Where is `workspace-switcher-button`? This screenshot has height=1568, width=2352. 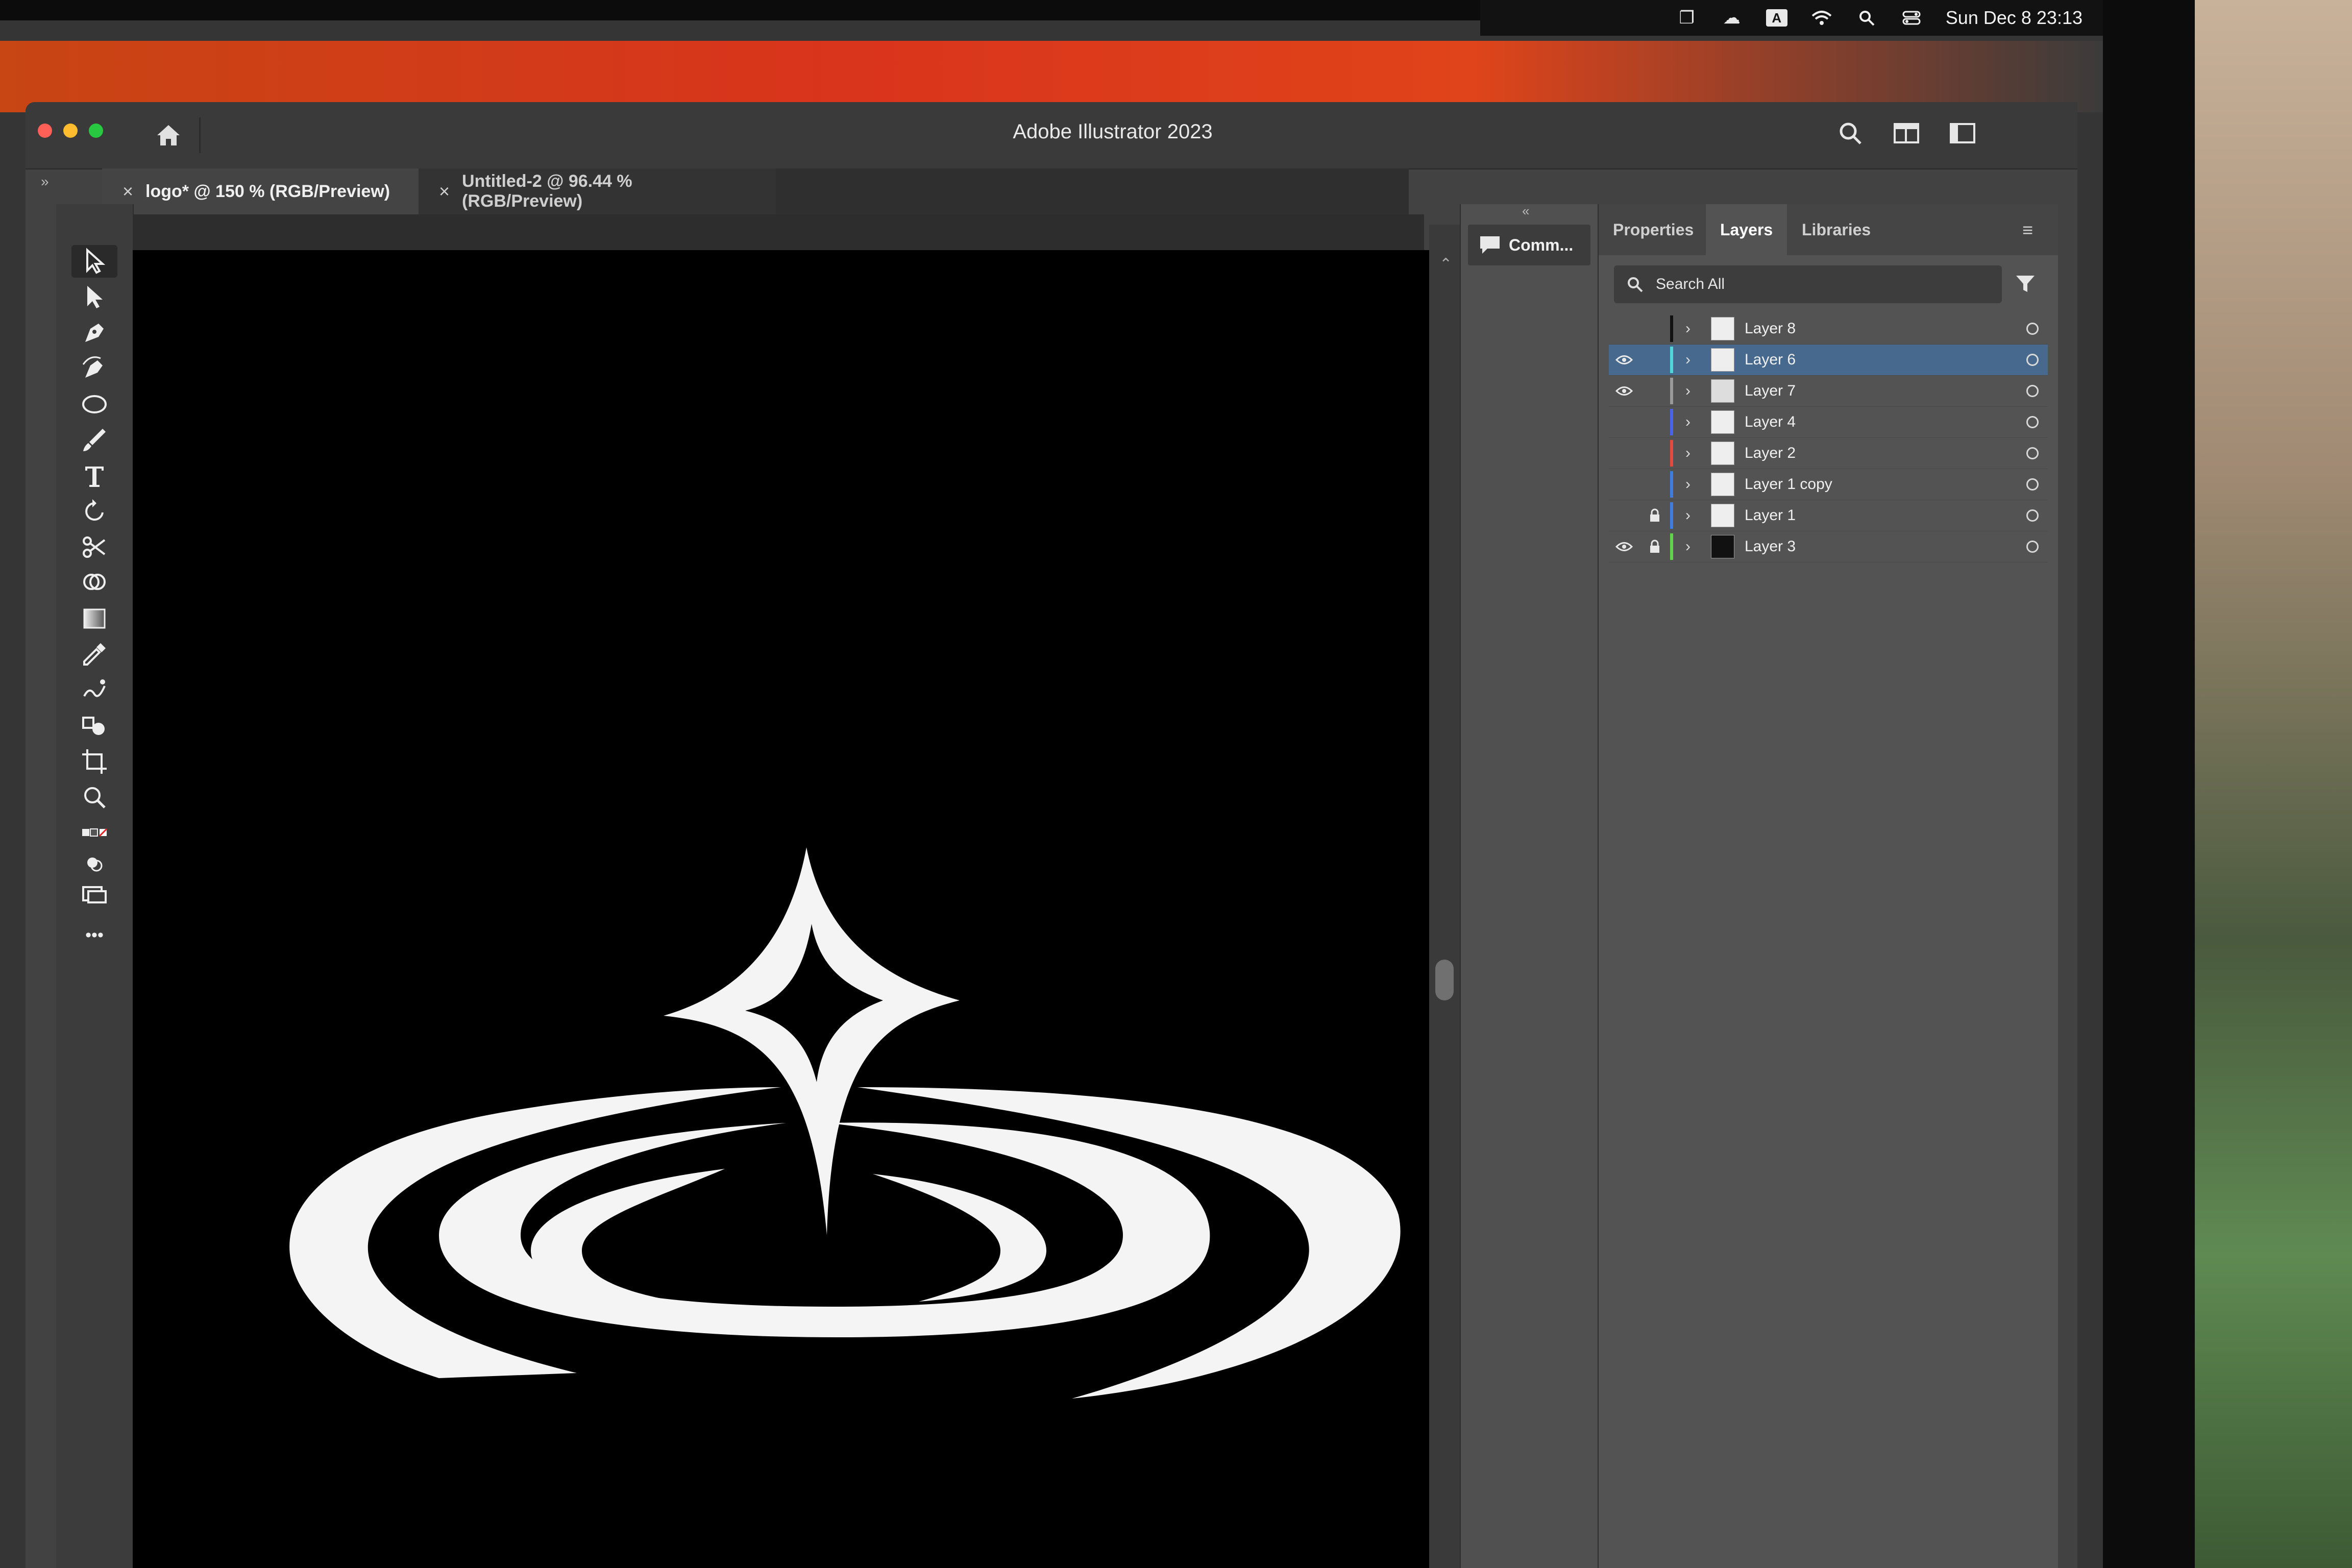 workspace-switcher-button is located at coordinates (1962, 133).